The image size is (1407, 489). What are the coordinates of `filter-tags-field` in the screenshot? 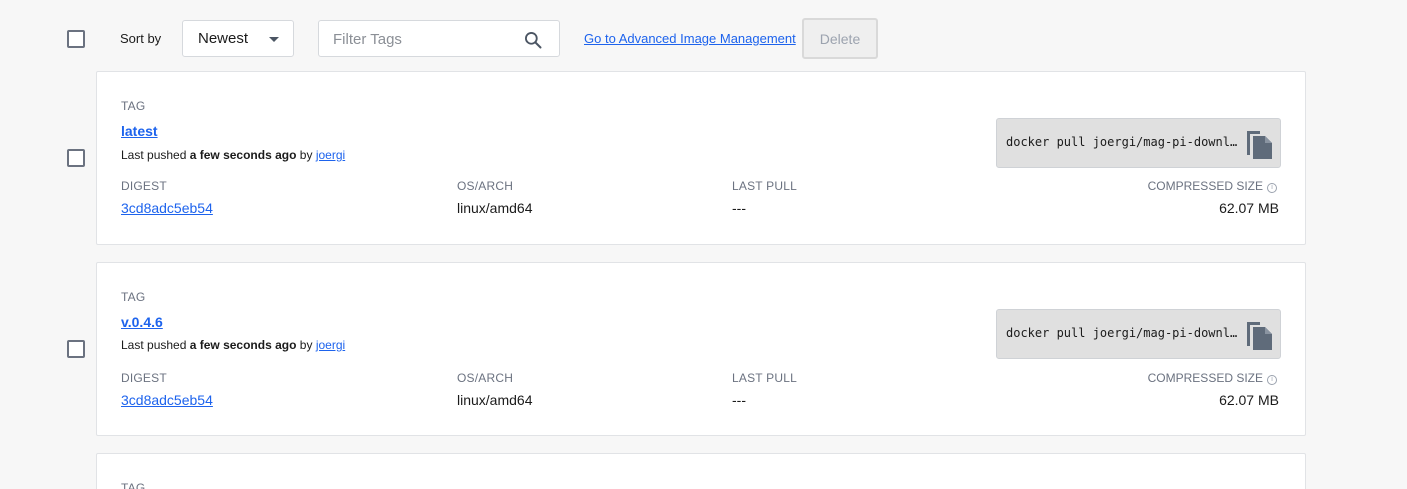 It's located at (439, 38).